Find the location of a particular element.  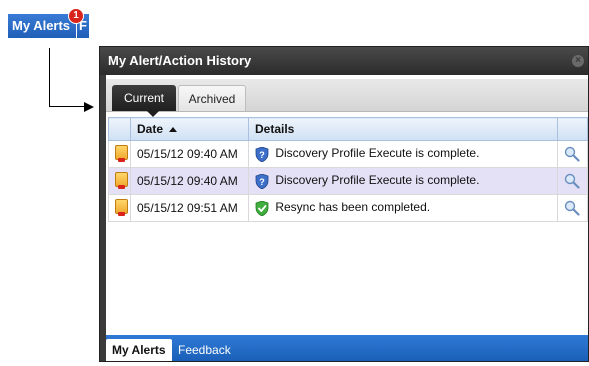

icon-column-header is located at coordinates (119, 129).